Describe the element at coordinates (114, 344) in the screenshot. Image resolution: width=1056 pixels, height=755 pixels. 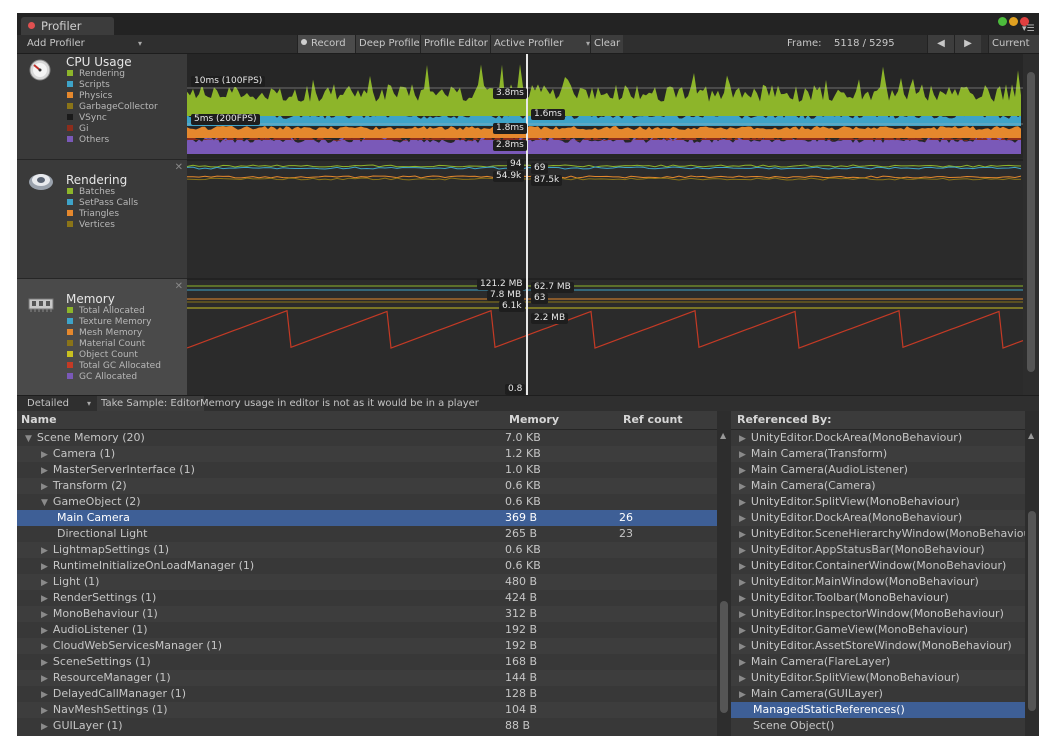
I see `legend-item: Material Count` at that location.